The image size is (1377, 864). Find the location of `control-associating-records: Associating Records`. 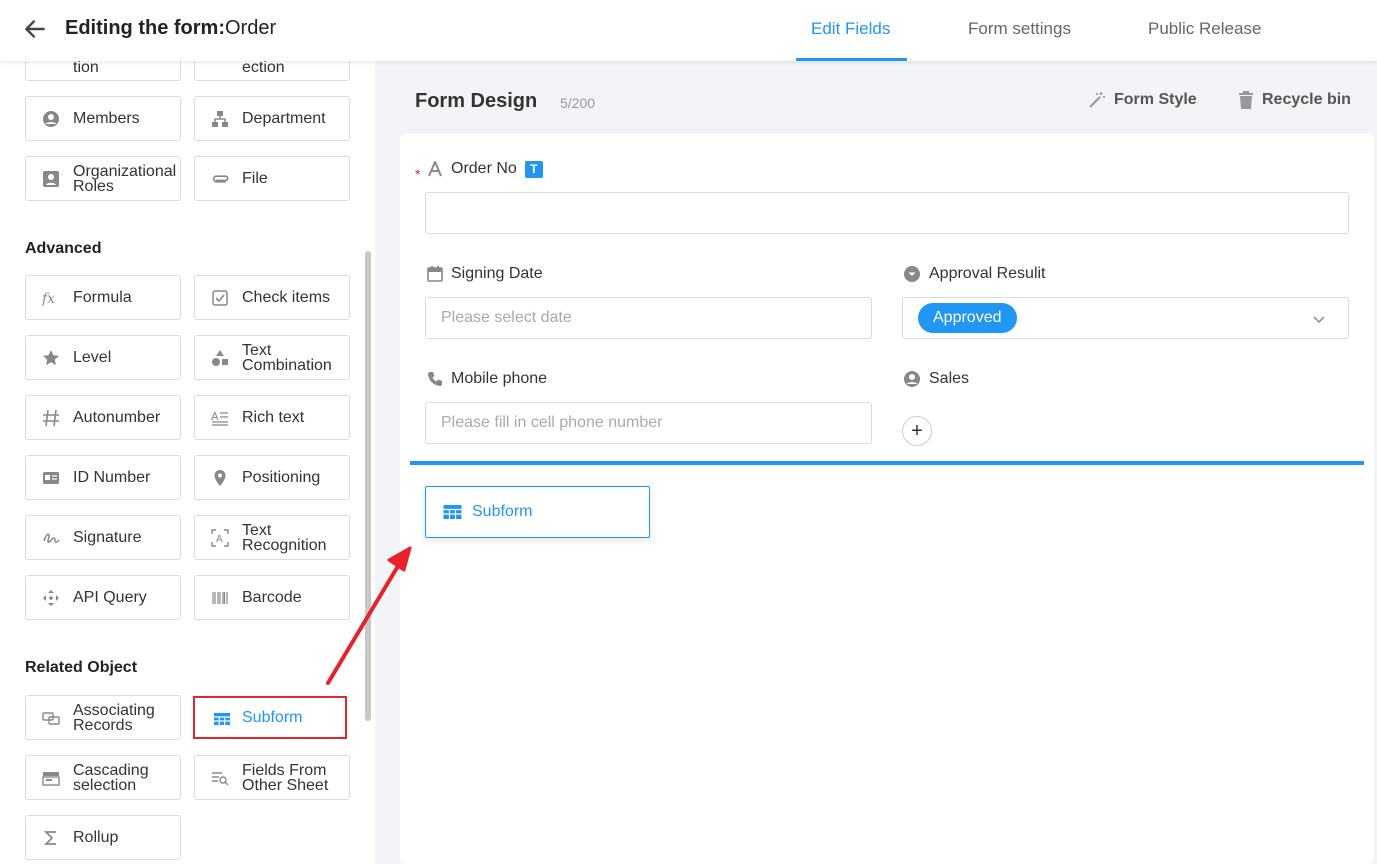

control-associating-records: Associating Records is located at coordinates (103, 717).